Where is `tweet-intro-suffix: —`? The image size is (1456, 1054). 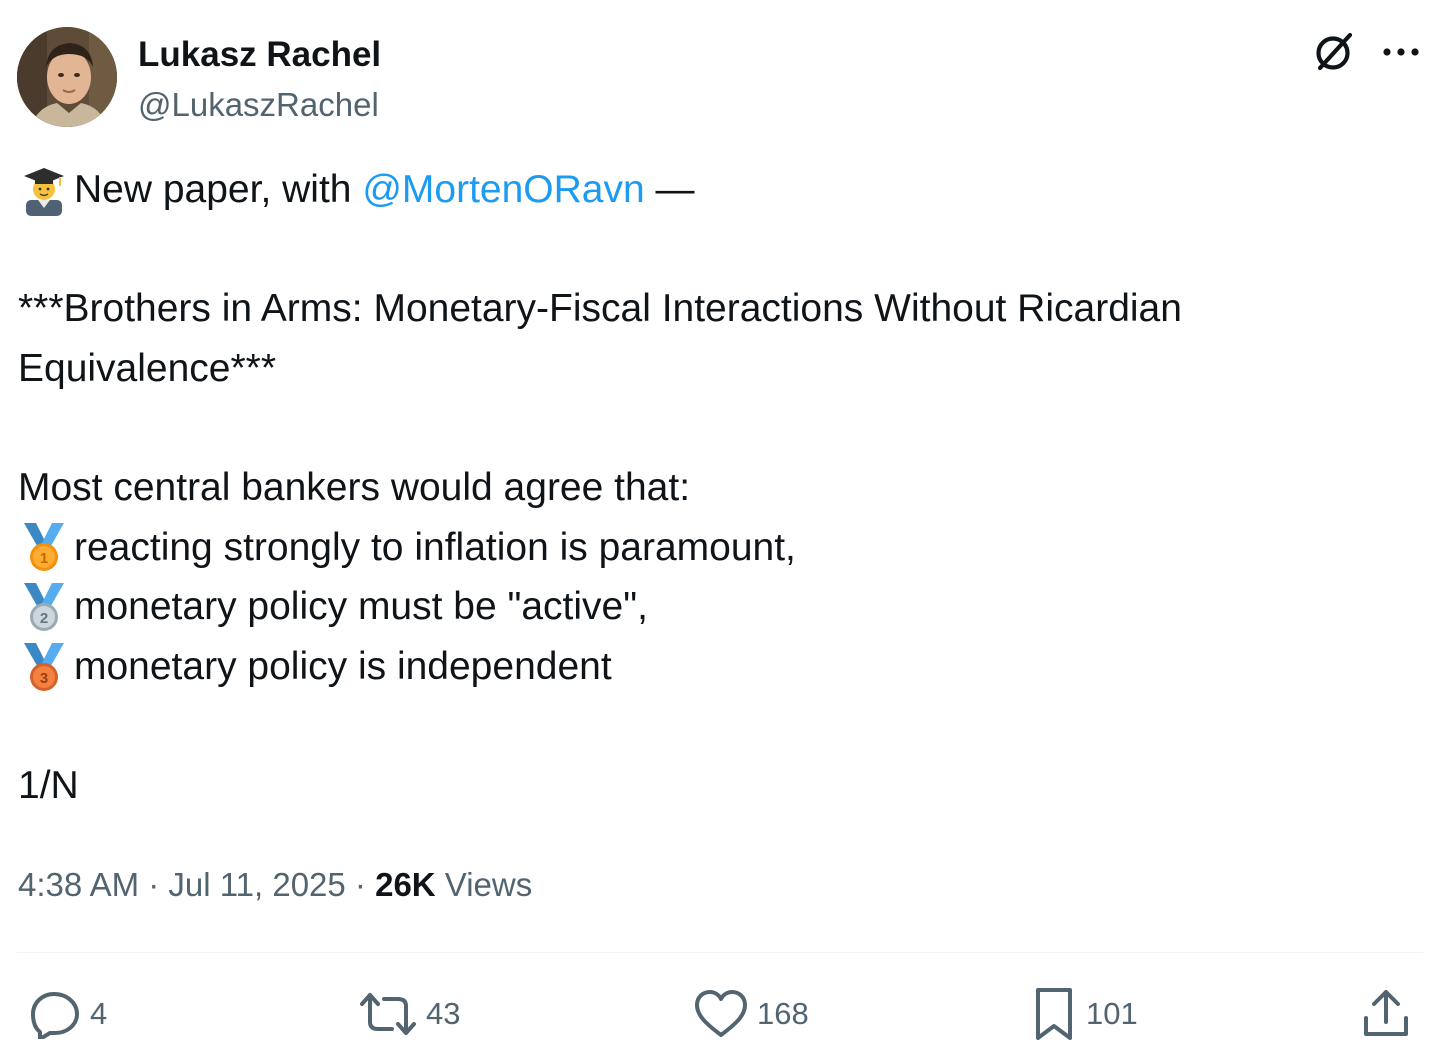
tweet-intro-suffix: — is located at coordinates (669, 189).